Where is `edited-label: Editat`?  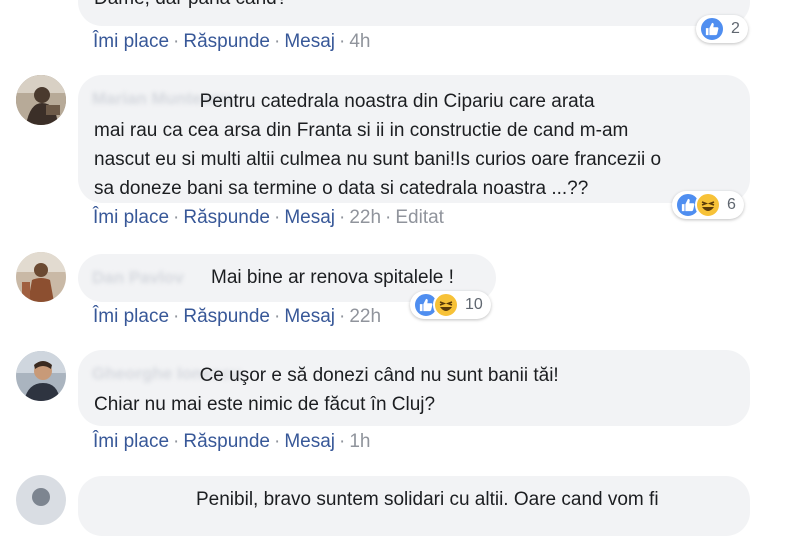 edited-label: Editat is located at coordinates (419, 217).